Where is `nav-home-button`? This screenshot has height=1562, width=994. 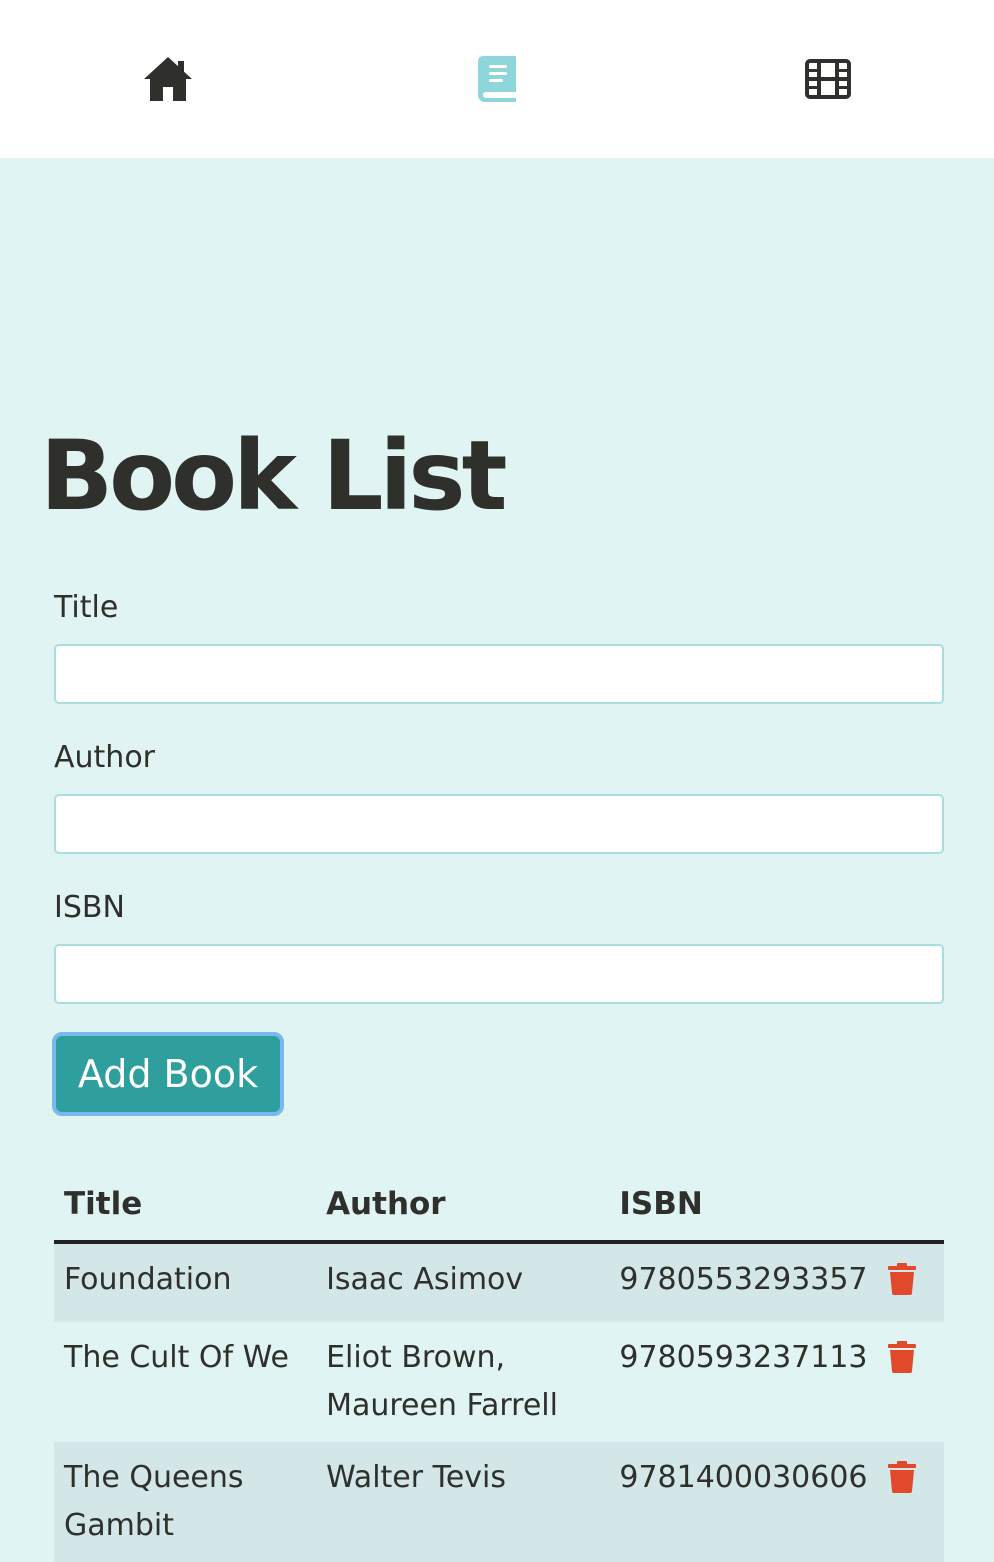 nav-home-button is located at coordinates (168, 79).